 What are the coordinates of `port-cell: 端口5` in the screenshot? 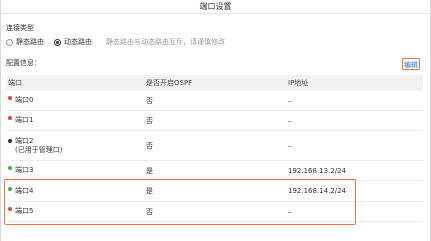 It's located at (76, 211).